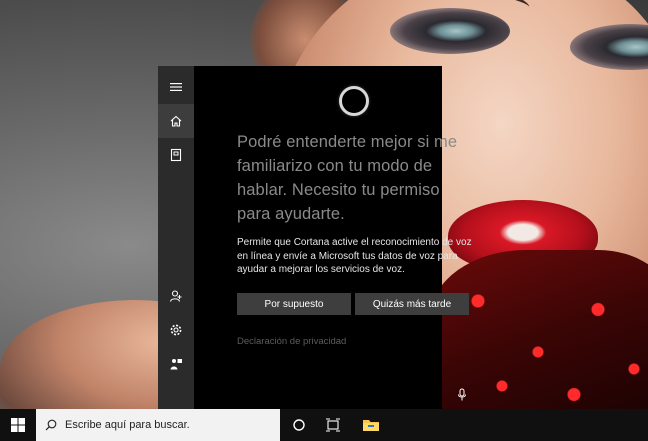  I want to click on wallpaper-eye-left, so click(450, 31).